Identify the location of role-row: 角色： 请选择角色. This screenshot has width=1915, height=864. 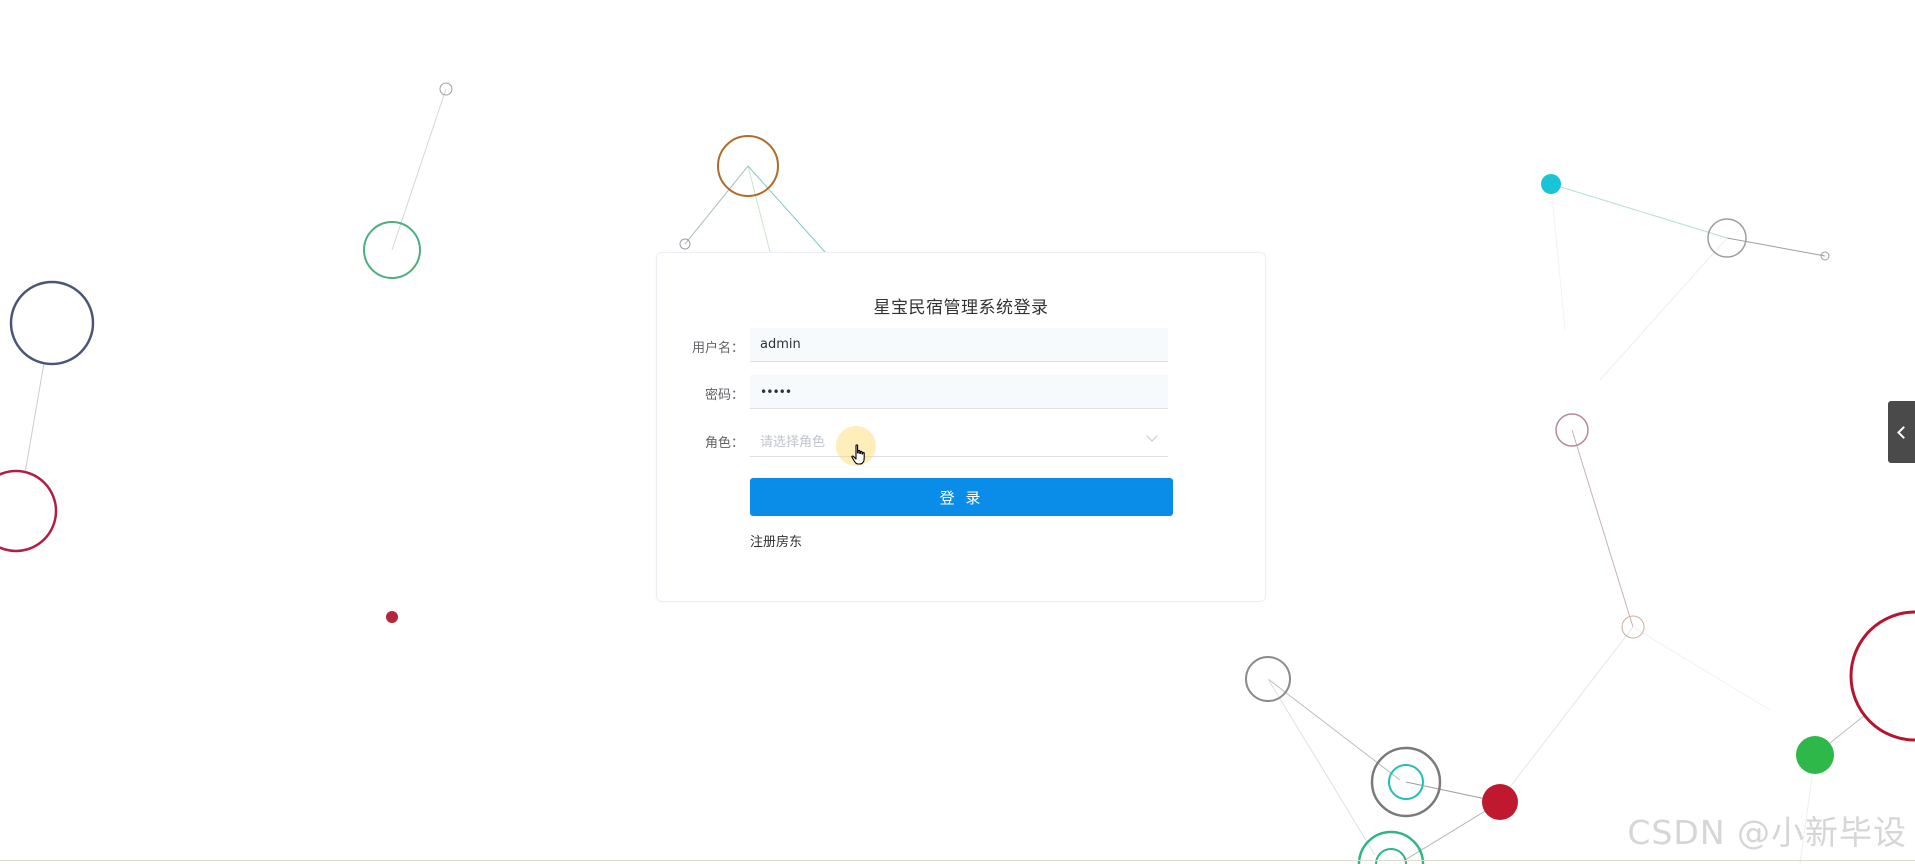
(961, 440).